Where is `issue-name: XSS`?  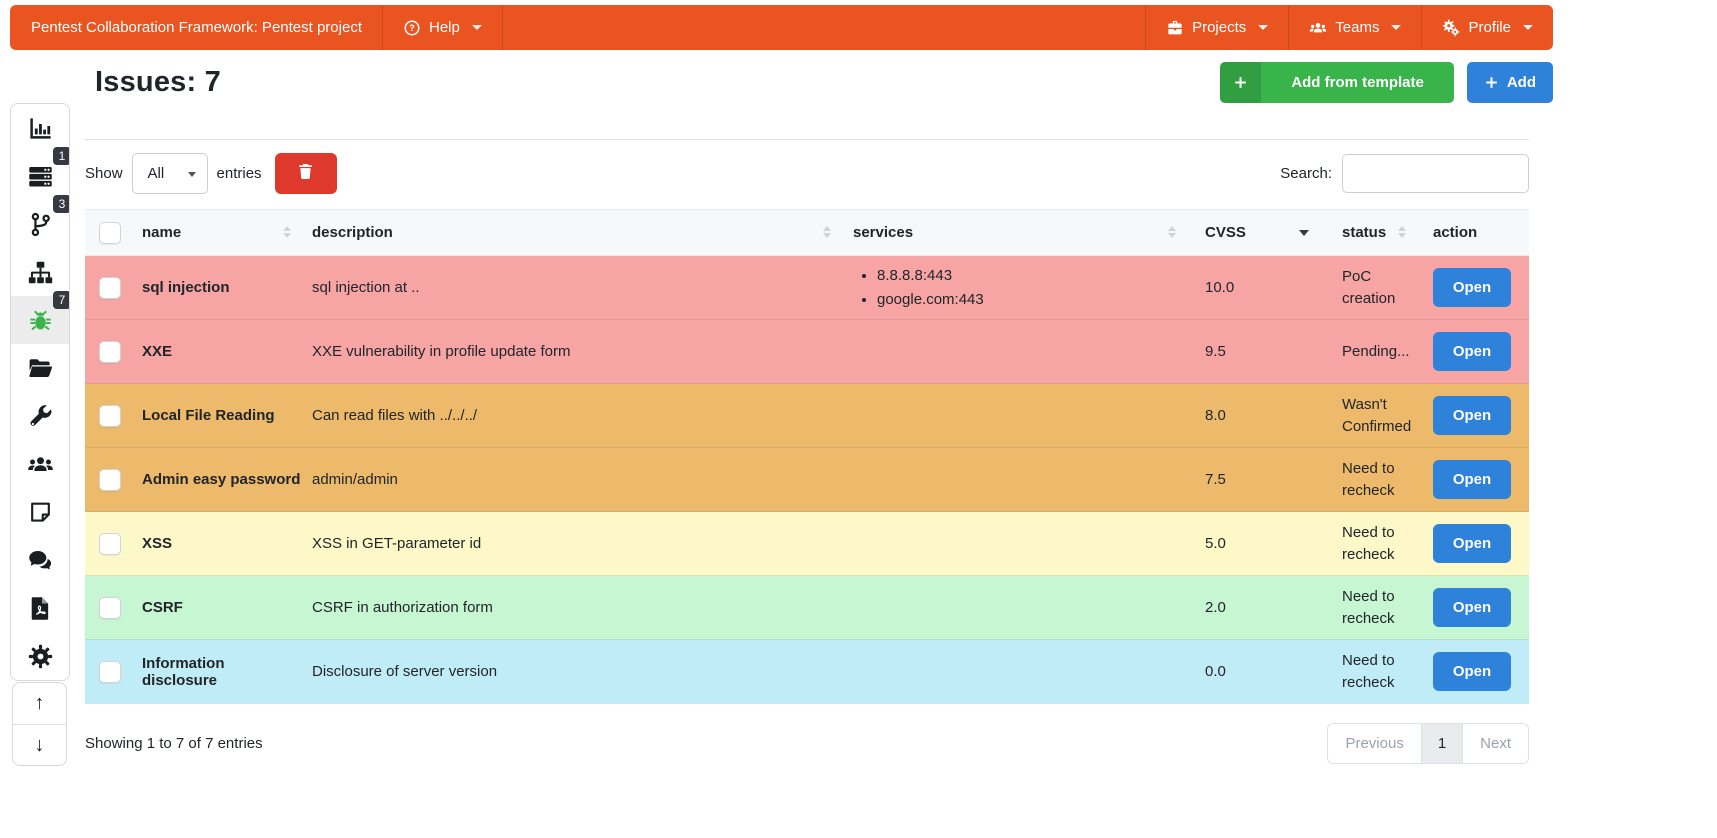 issue-name: XSS is located at coordinates (157, 543).